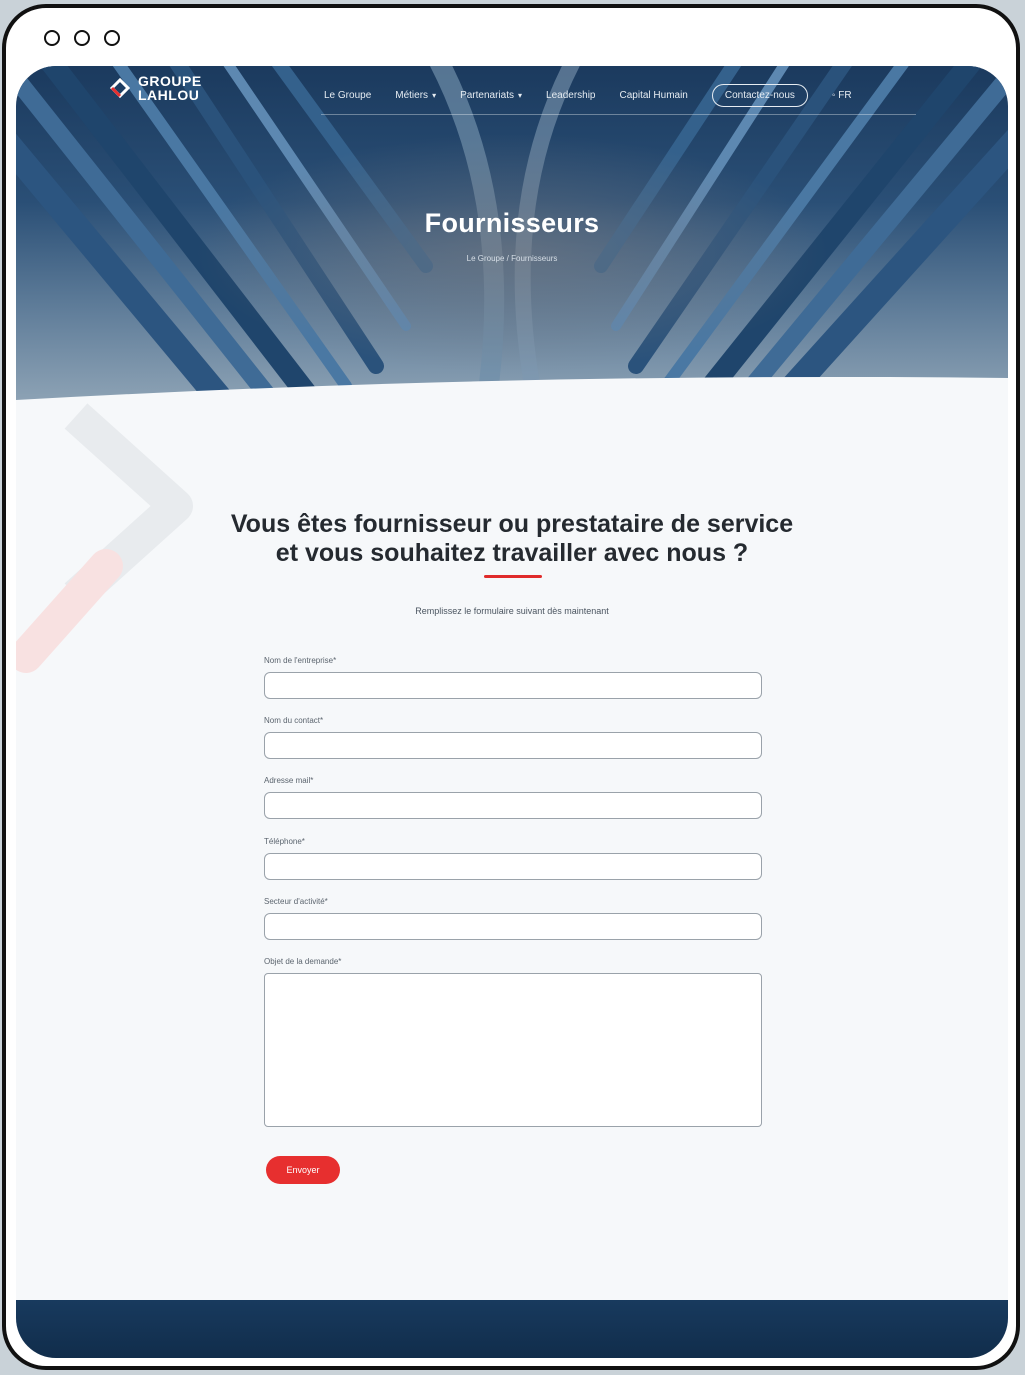  I want to click on nav-divider, so click(618, 114).